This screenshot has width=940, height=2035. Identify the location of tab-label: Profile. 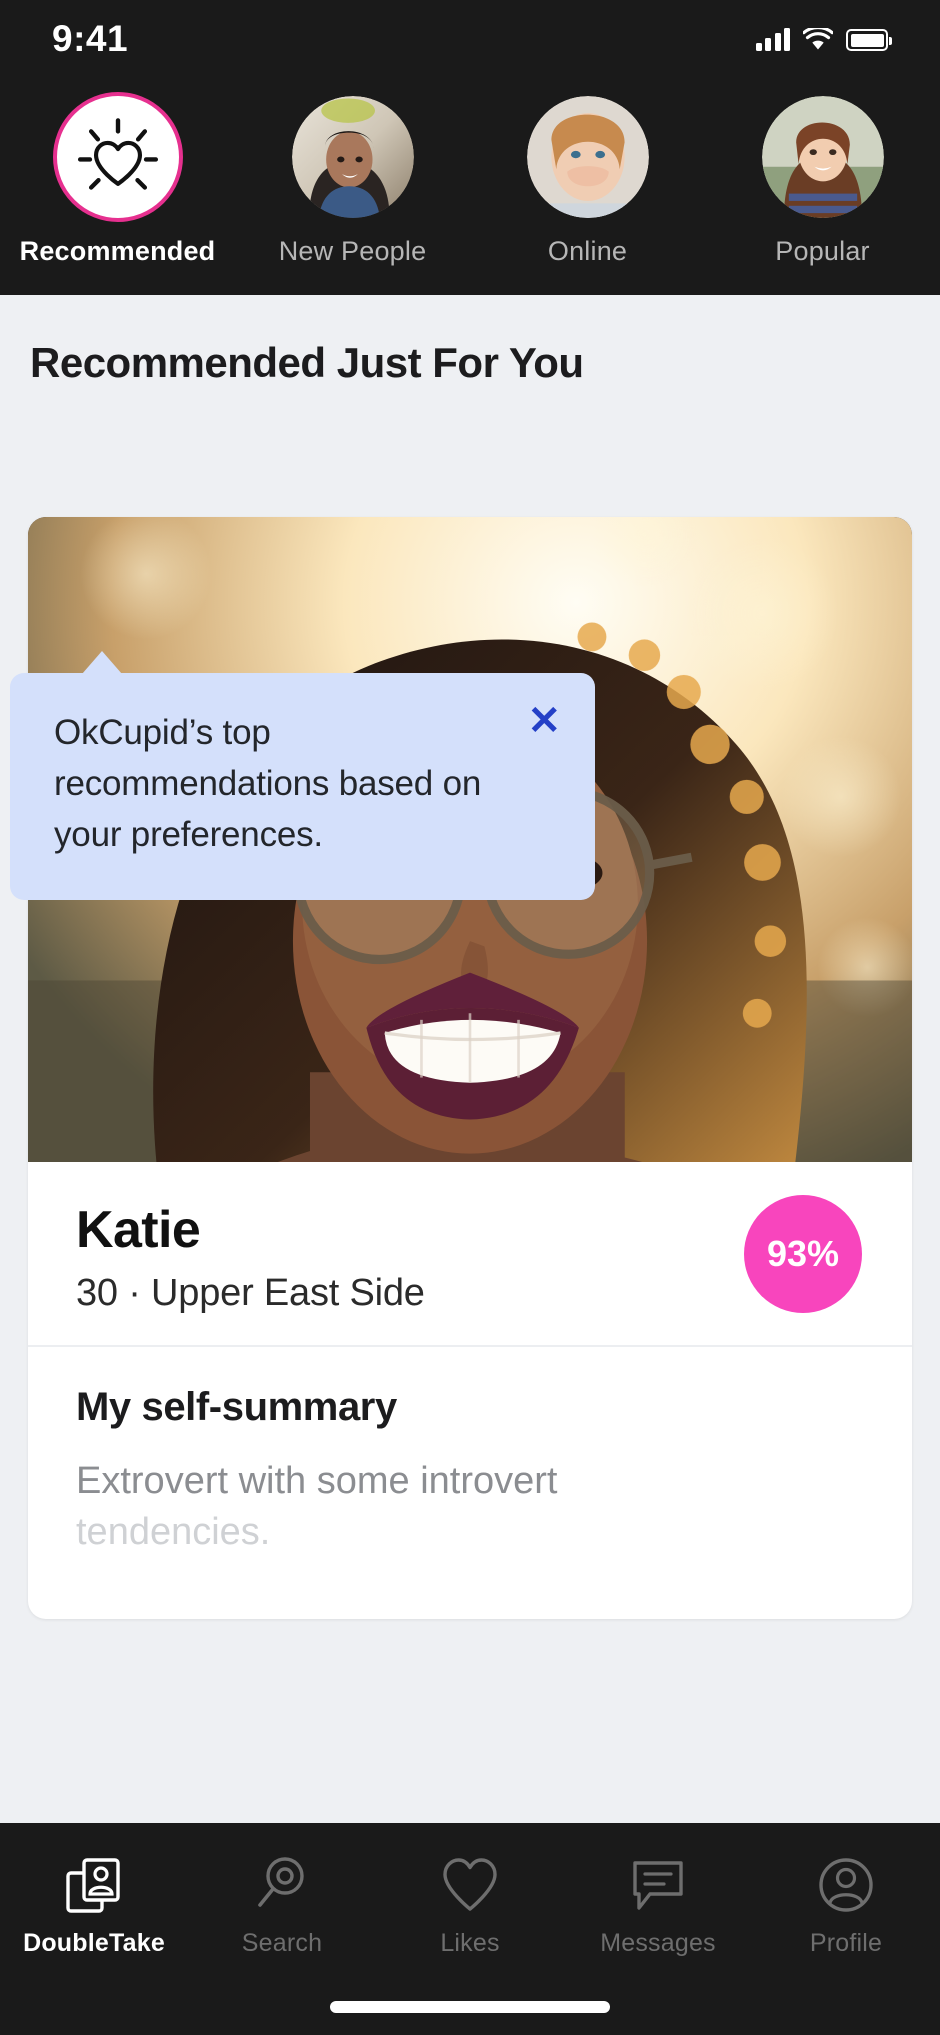
(846, 1943).